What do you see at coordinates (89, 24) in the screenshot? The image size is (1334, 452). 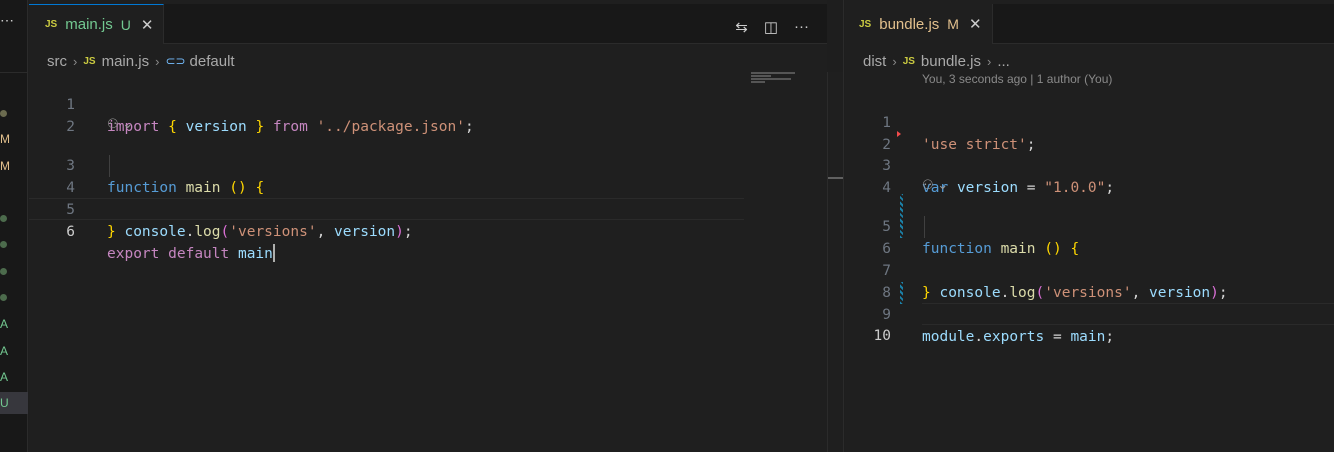 I see `tab-label: main.js` at bounding box center [89, 24].